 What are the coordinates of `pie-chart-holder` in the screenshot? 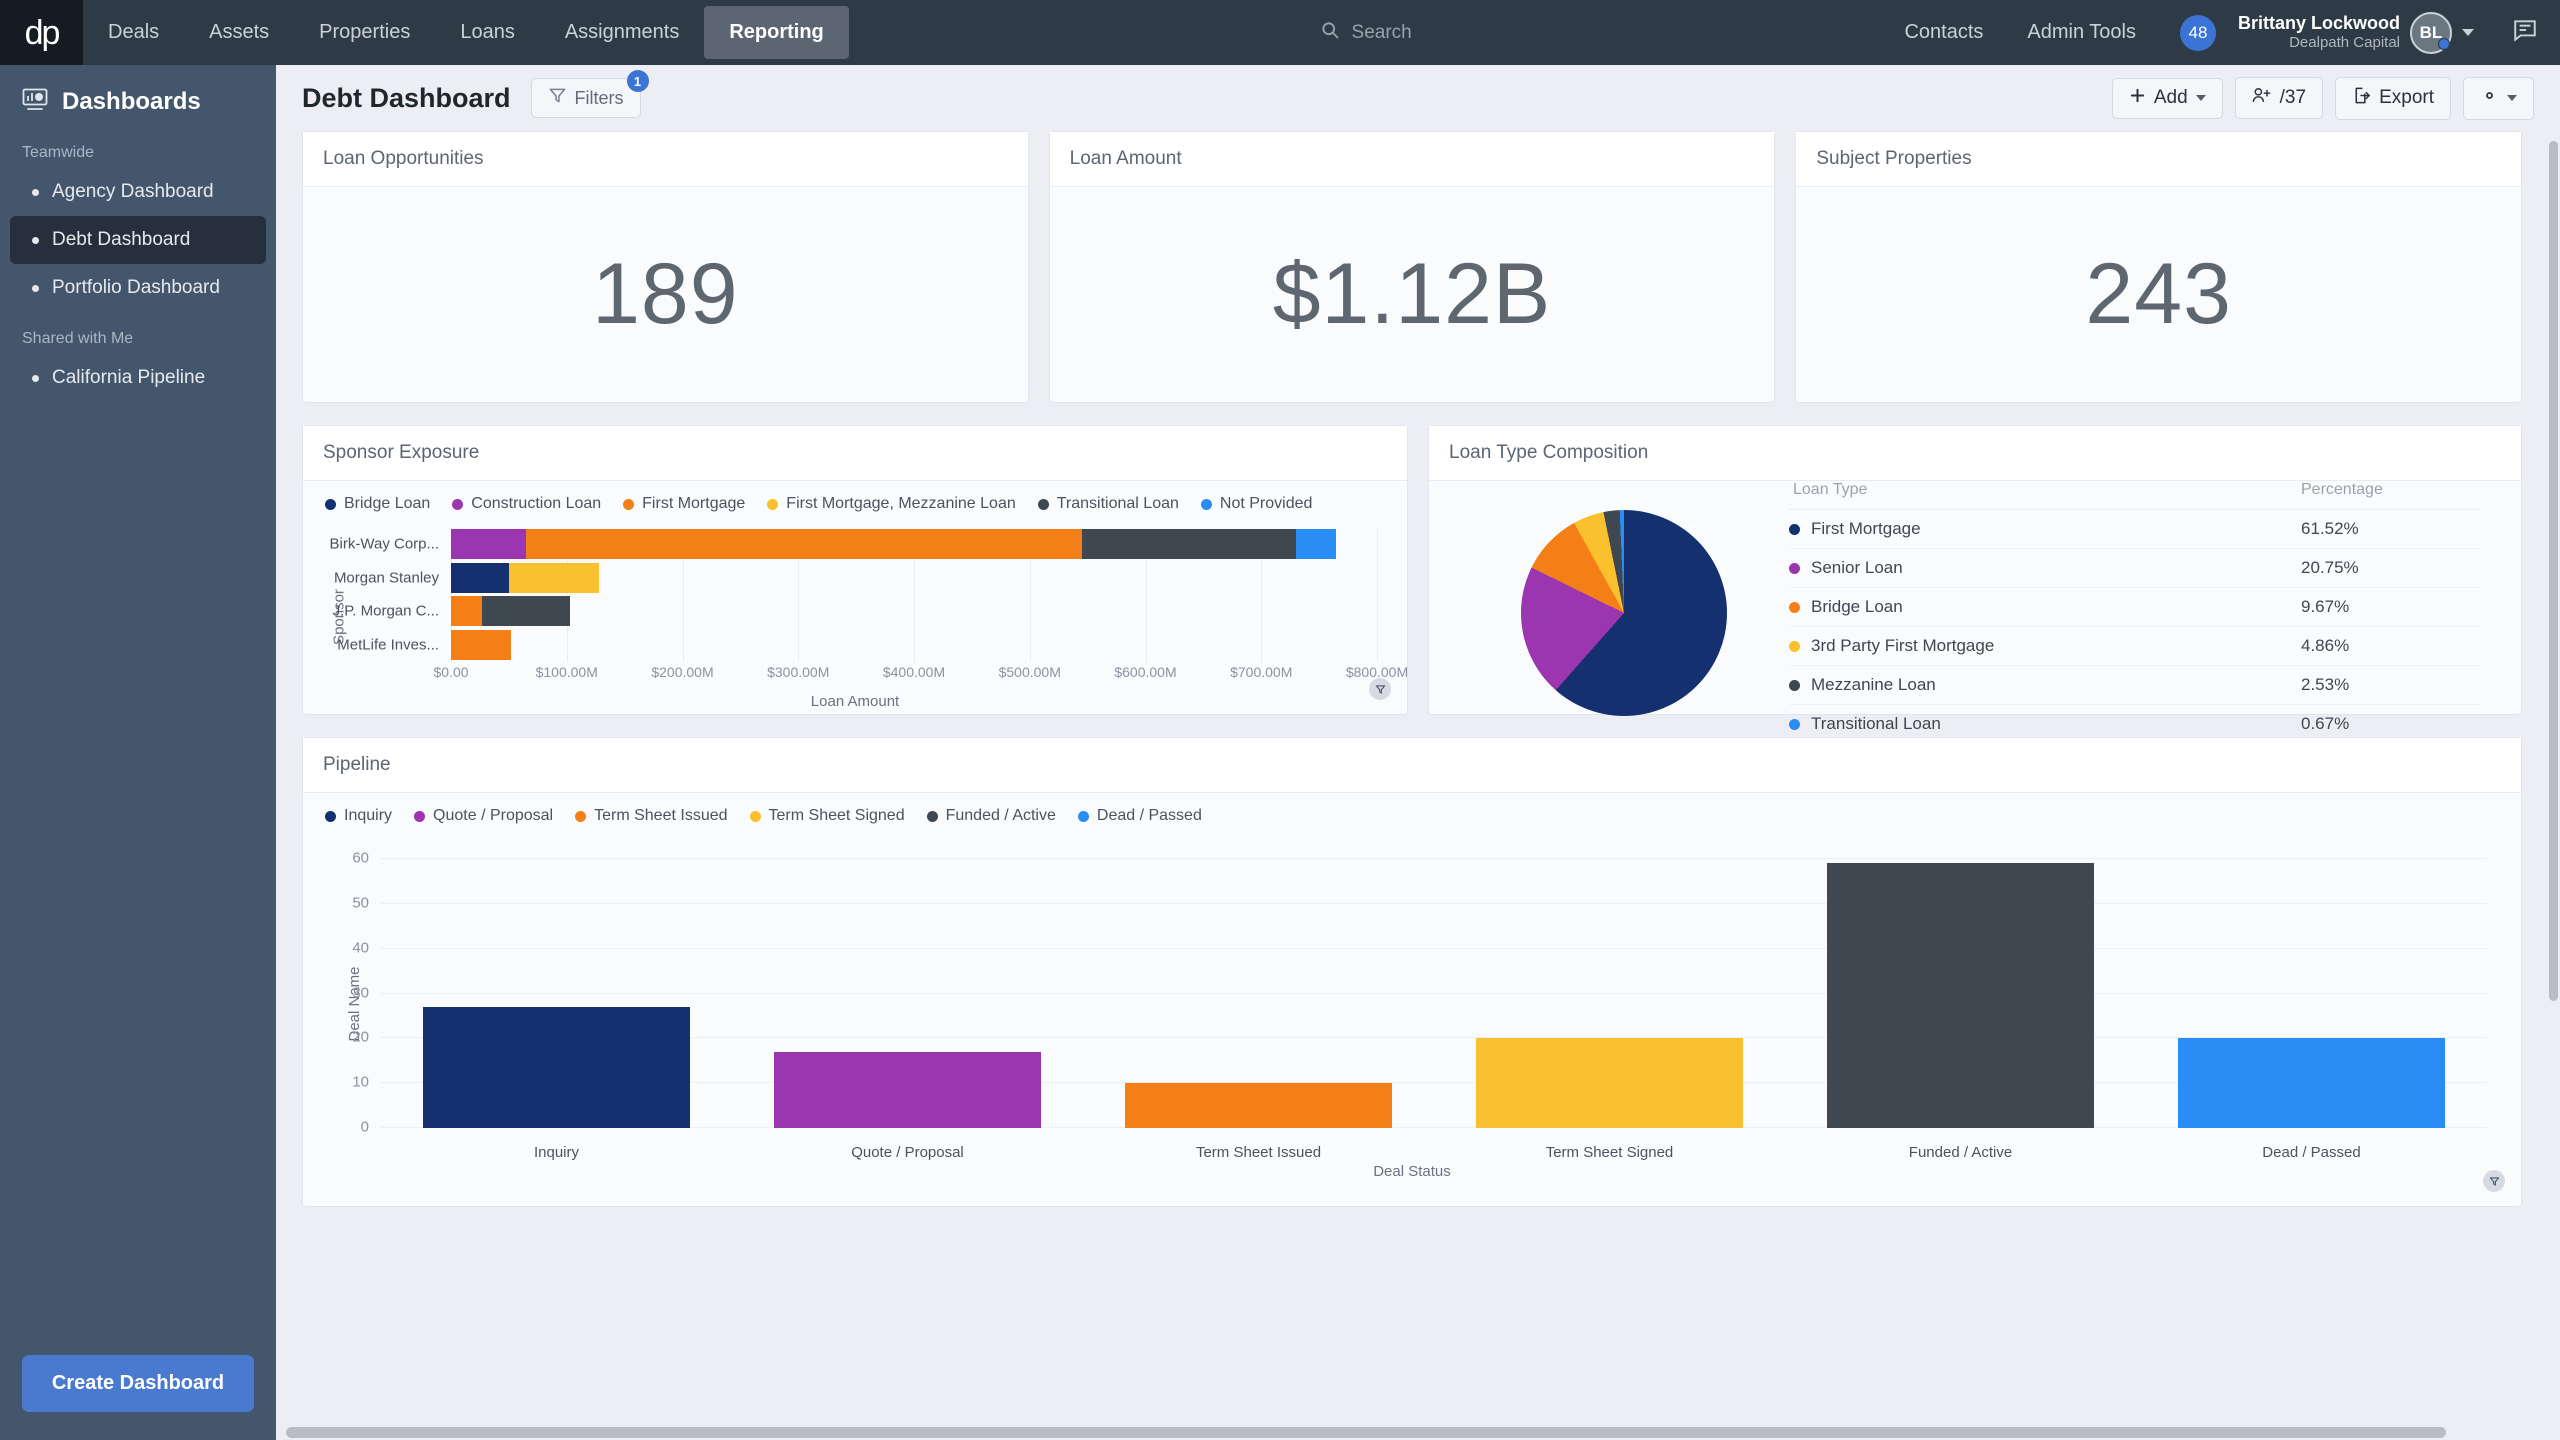 It's located at (1624, 612).